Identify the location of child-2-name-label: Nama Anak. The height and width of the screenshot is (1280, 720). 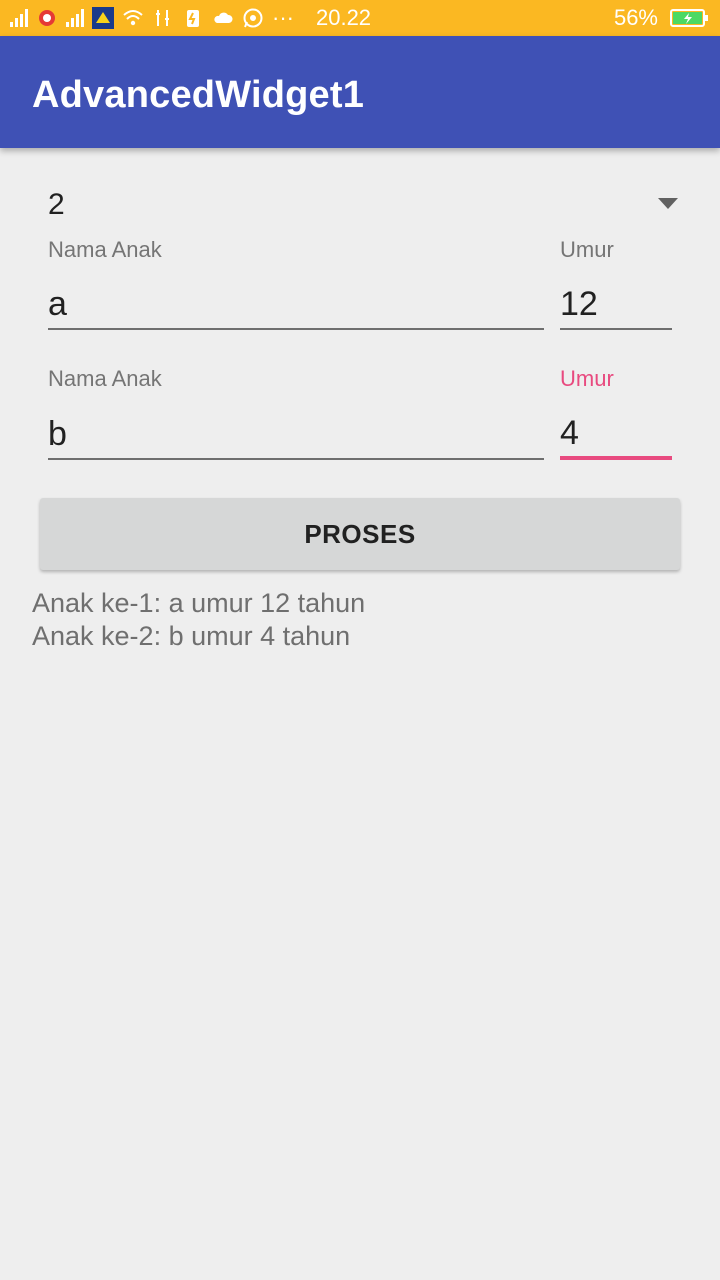
(105, 378).